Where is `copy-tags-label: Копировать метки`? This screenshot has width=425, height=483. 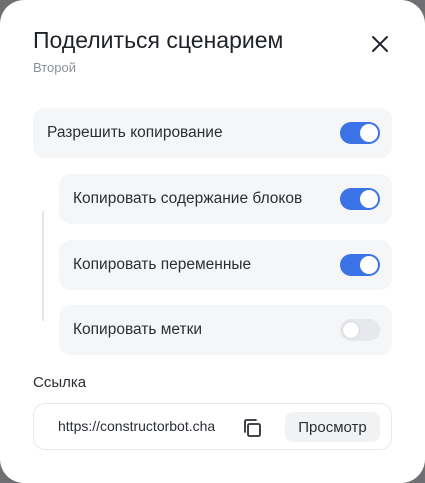 copy-tags-label: Копировать метки is located at coordinates (138, 329).